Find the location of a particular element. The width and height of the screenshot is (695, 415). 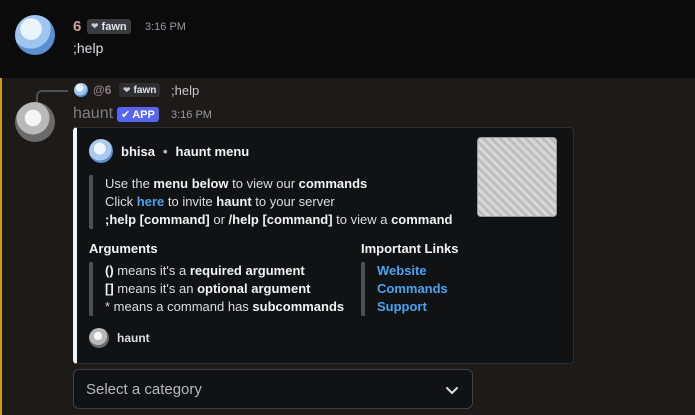

links-field-value: Website Commands Support is located at coordinates (404, 289).